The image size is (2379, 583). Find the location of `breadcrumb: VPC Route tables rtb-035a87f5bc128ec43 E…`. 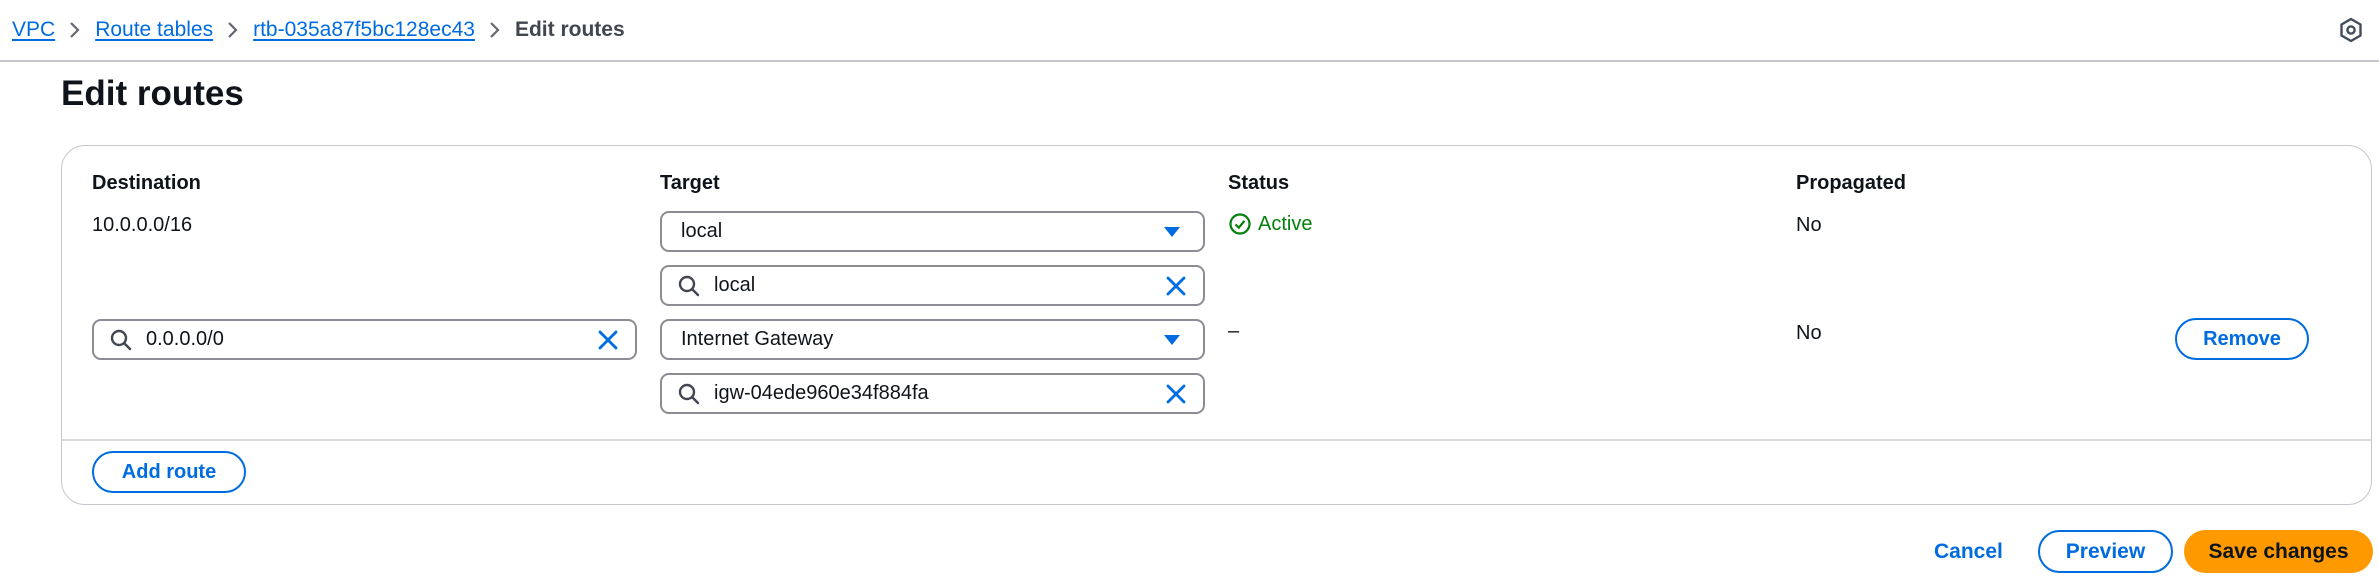

breadcrumb: VPC Route tables rtb-035a87f5bc128ec43 E… is located at coordinates (318, 30).